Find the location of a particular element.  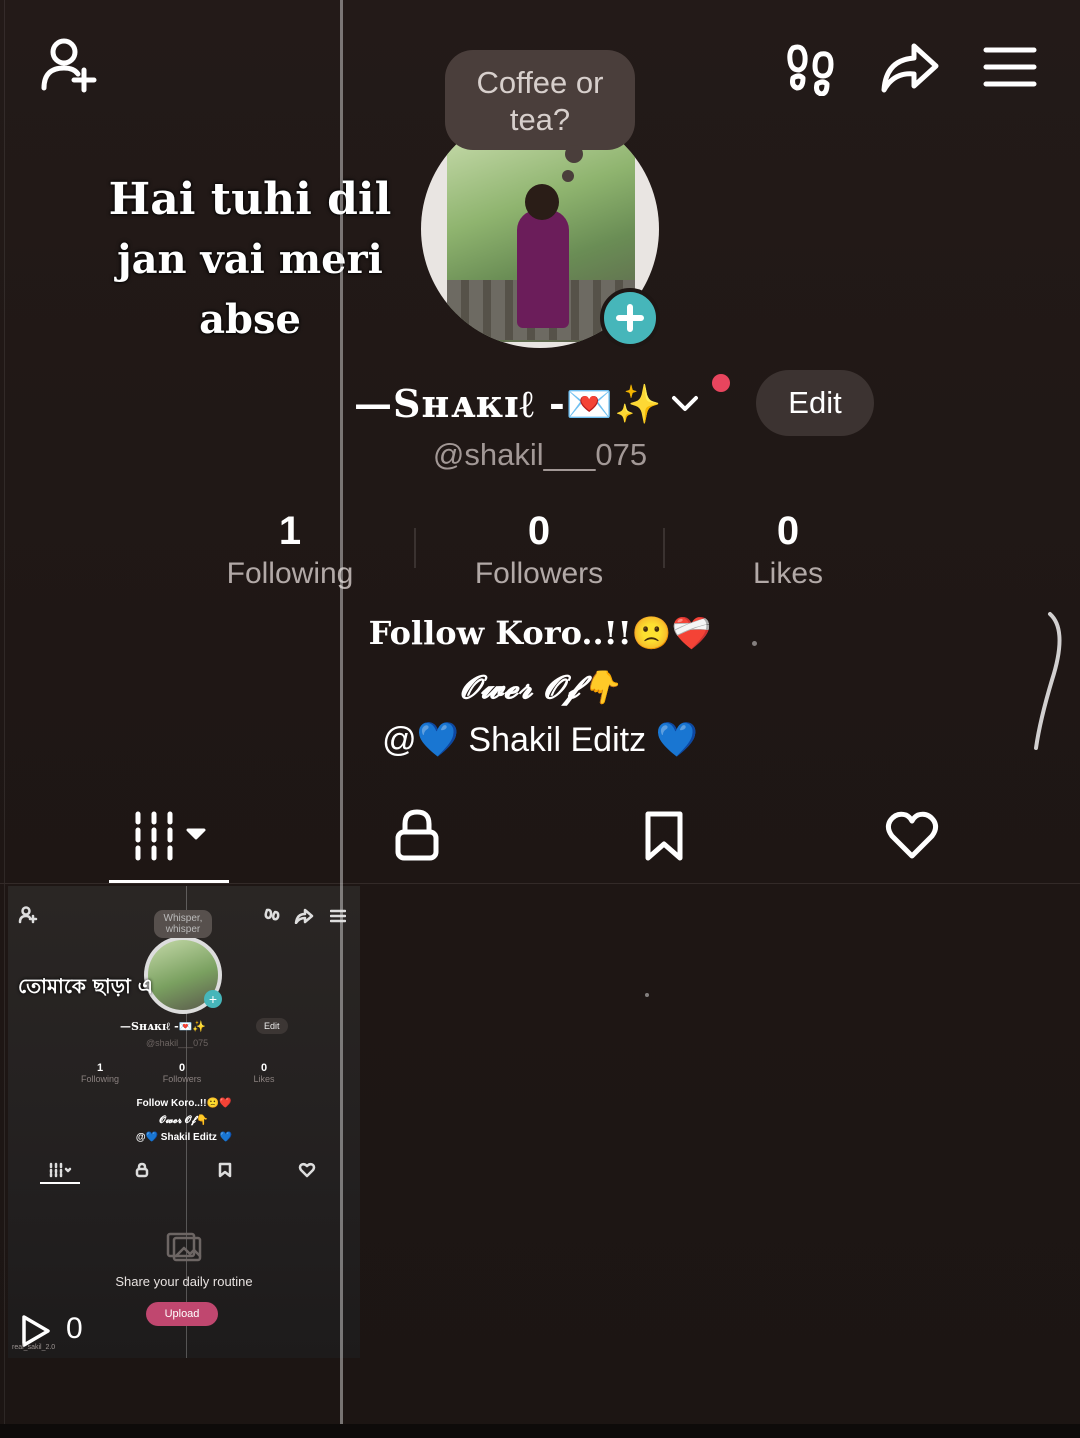

display-name-row: —Sʜᴀᴋɪℓ -💌✨ is located at coordinates (527, 404).